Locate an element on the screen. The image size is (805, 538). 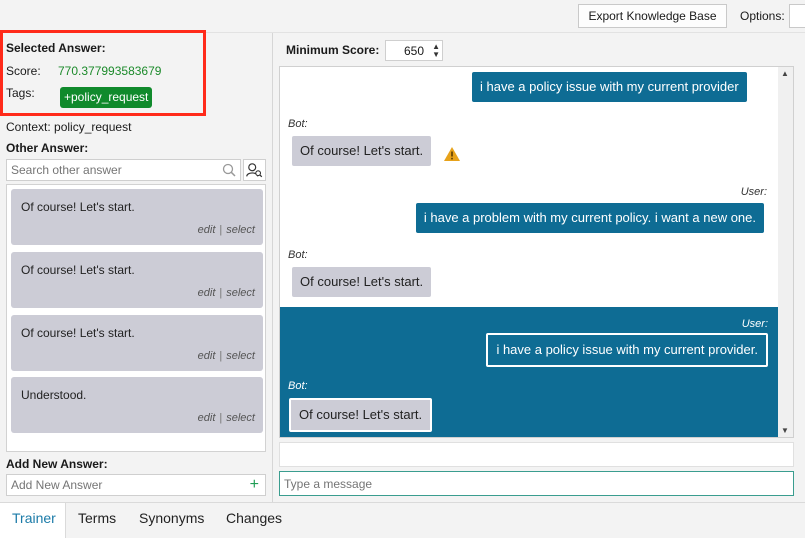
add-new-answer-field: + is located at coordinates (136, 485).